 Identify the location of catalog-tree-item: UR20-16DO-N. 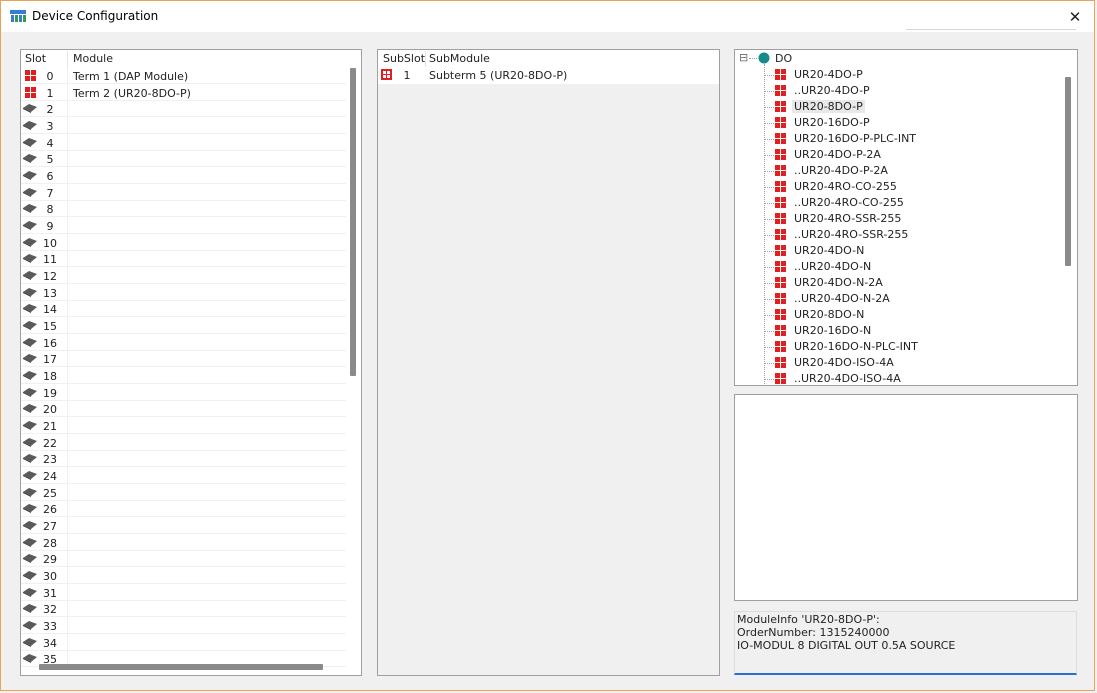
(909, 331).